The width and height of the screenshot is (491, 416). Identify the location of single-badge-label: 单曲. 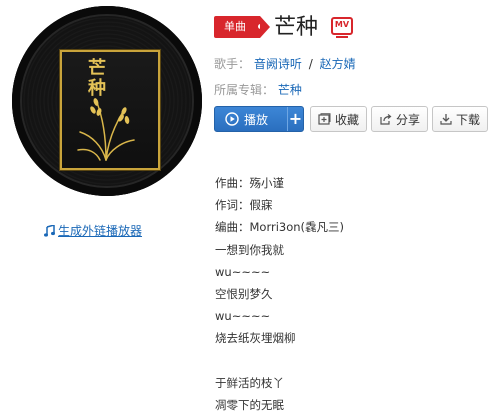
(235, 26).